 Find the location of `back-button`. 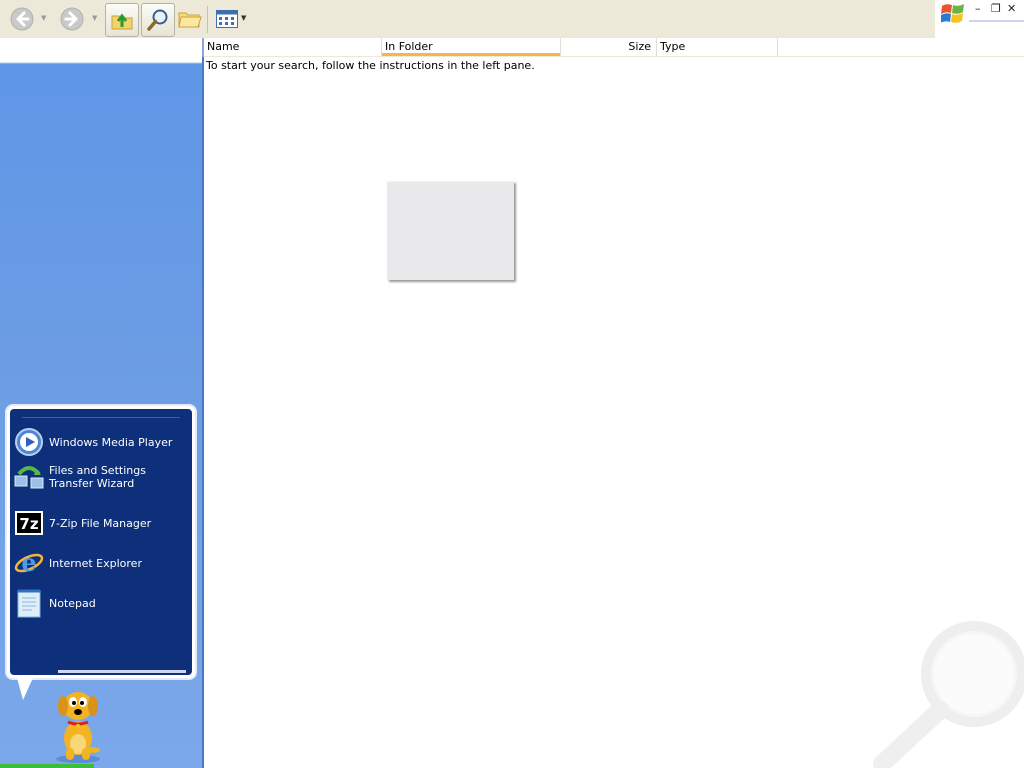

back-button is located at coordinates (22, 19).